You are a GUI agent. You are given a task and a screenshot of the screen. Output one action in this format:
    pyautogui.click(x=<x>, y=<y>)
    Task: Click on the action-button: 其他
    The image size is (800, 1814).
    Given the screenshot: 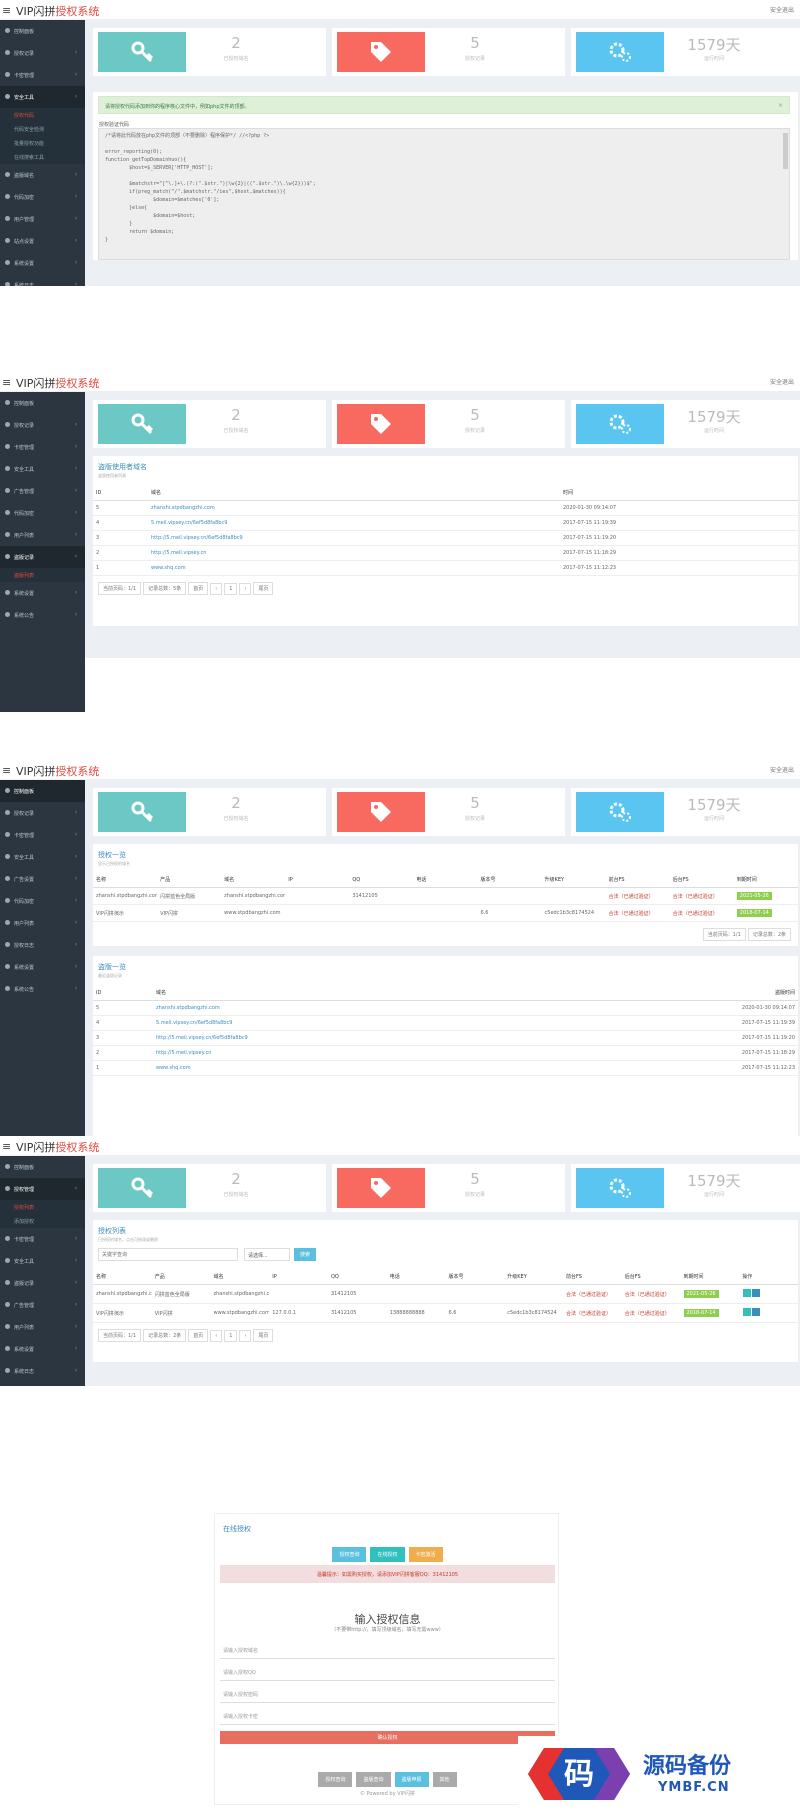 What is the action you would take?
    pyautogui.click(x=444, y=1779)
    